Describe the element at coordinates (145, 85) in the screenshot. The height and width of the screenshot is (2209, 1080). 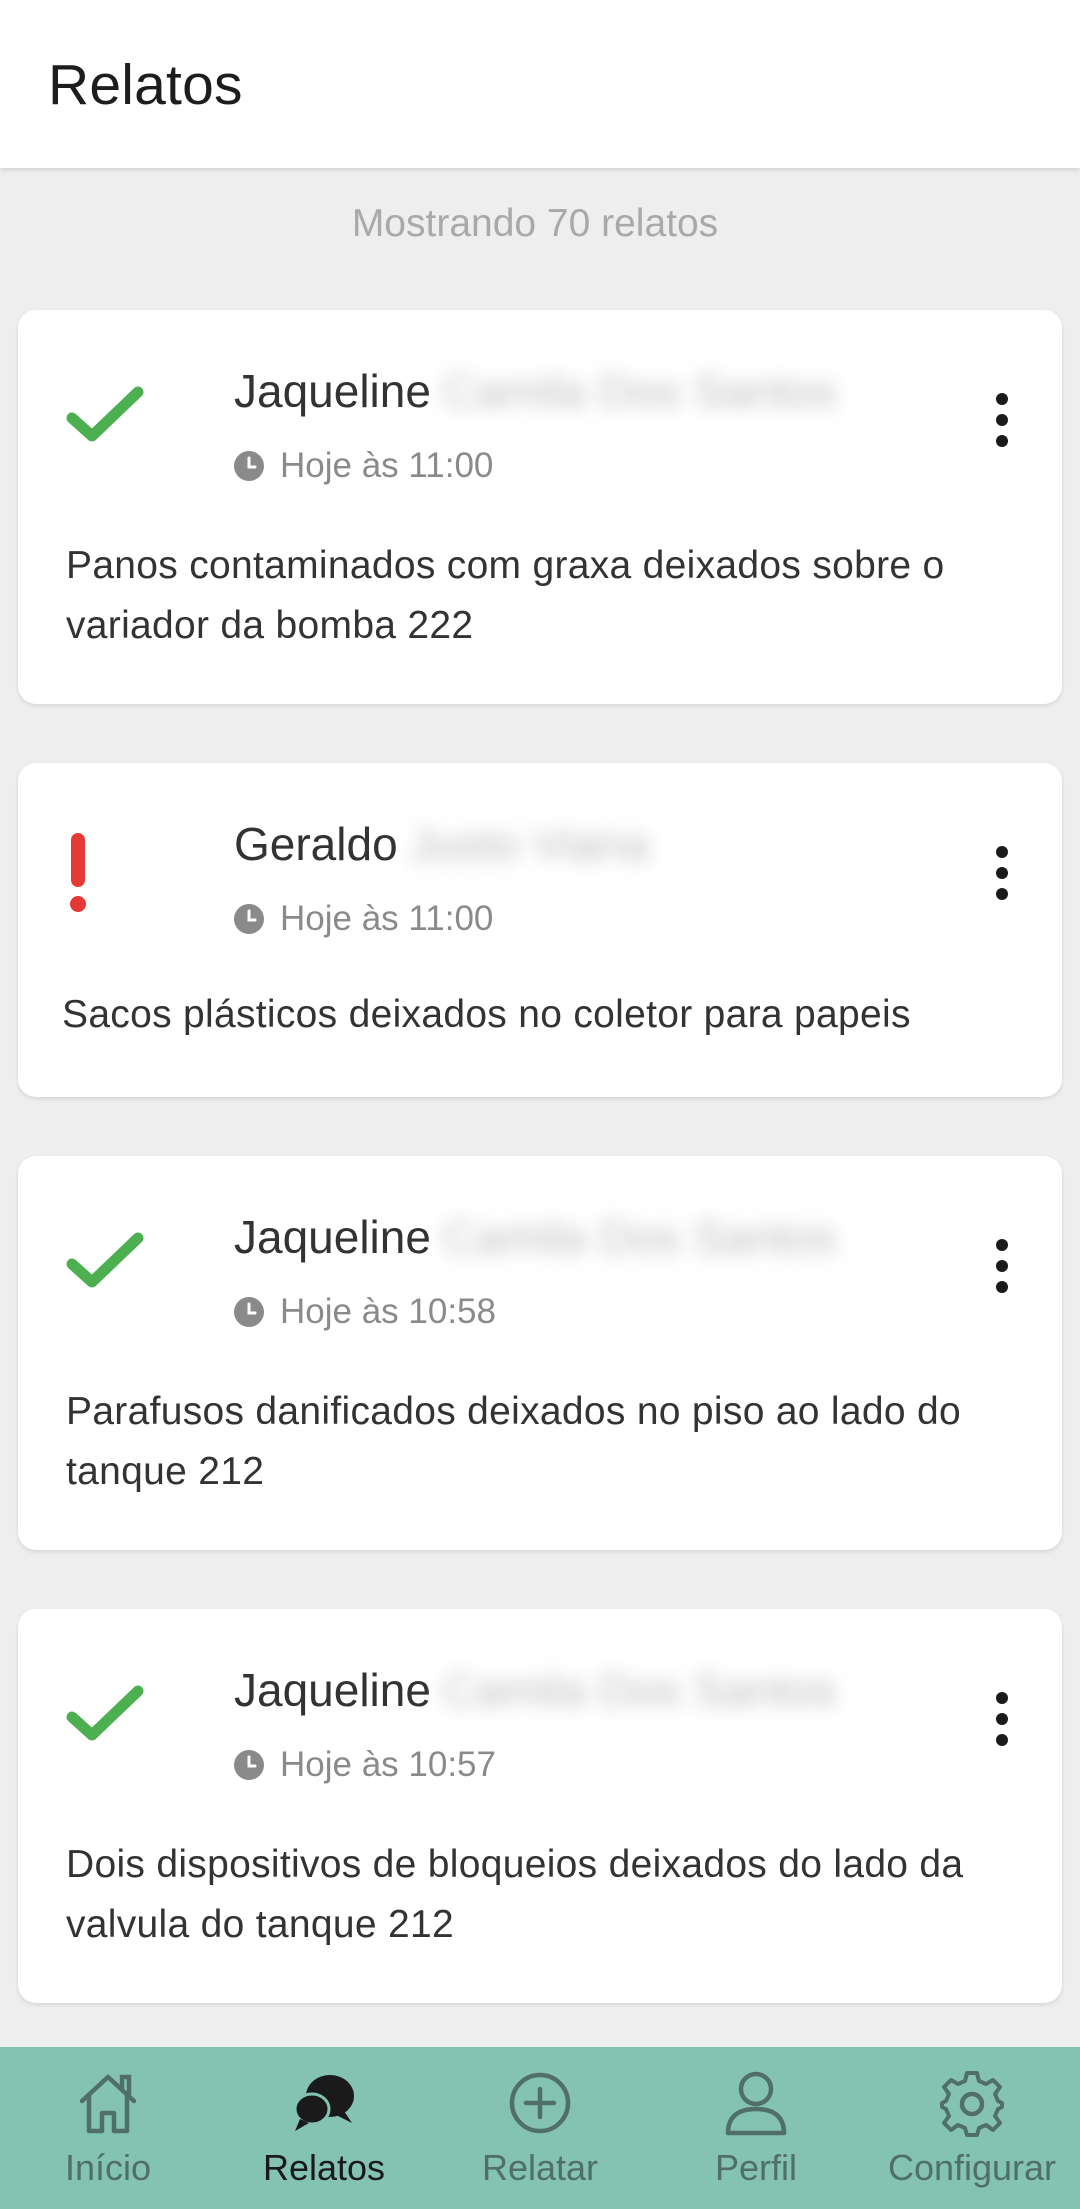
I see `page-title: Relatos` at that location.